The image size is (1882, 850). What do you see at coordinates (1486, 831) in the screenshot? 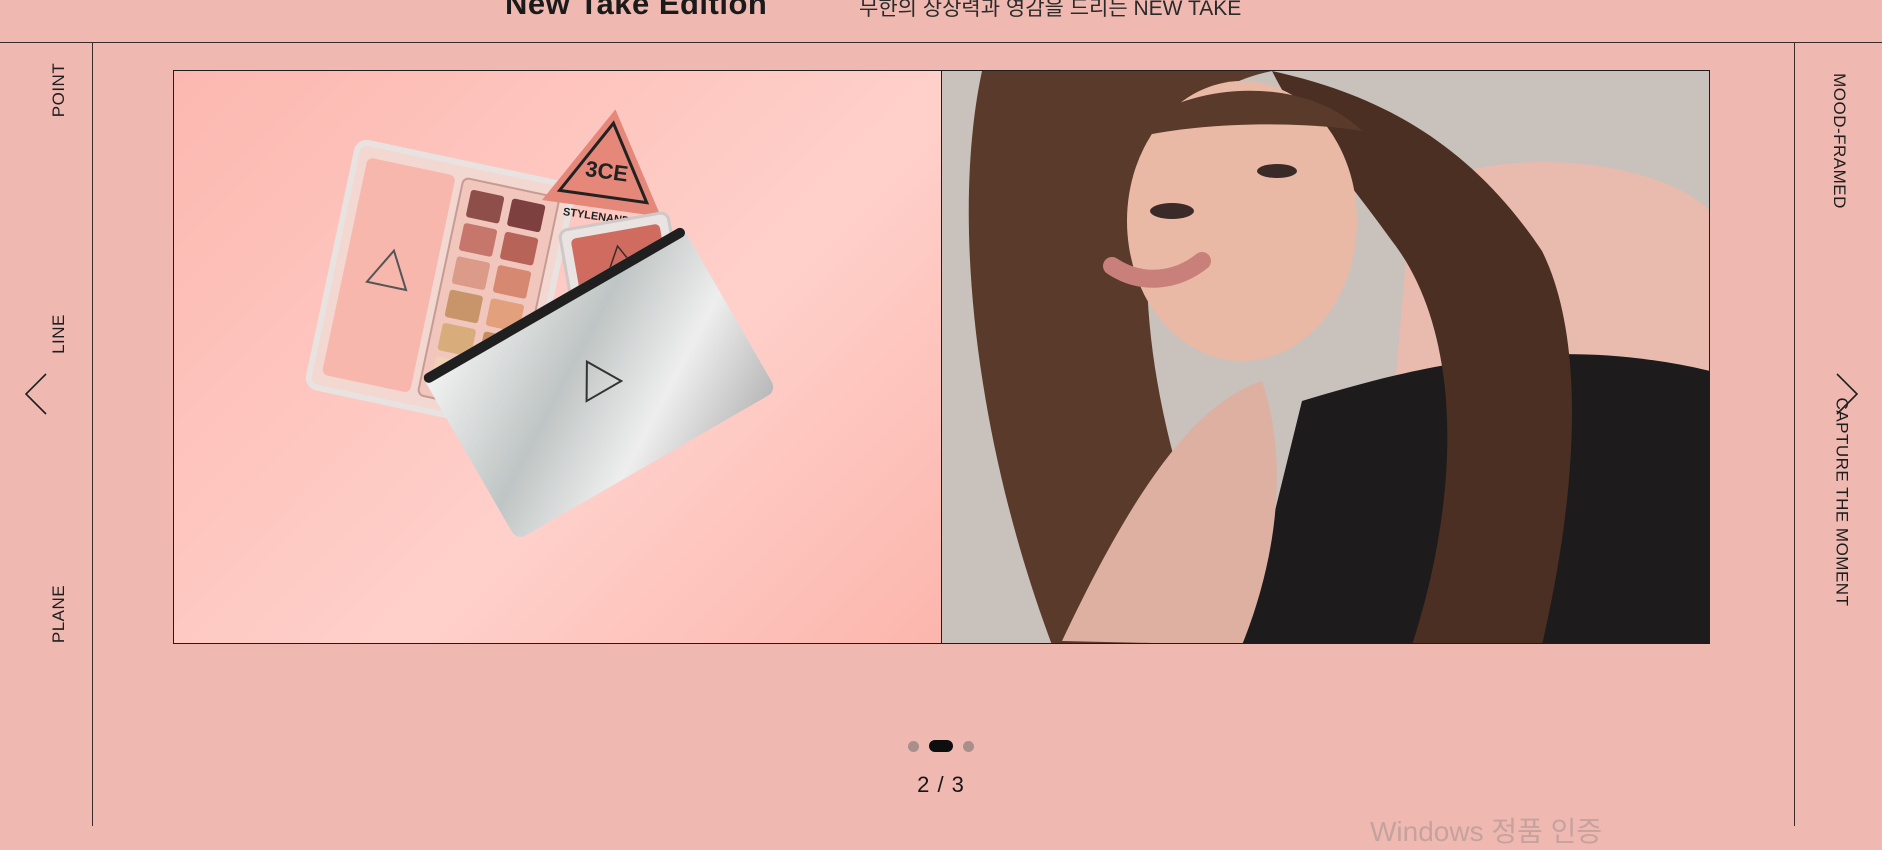
I see `windows-activation-watermark: Windows 정품 인증` at bounding box center [1486, 831].